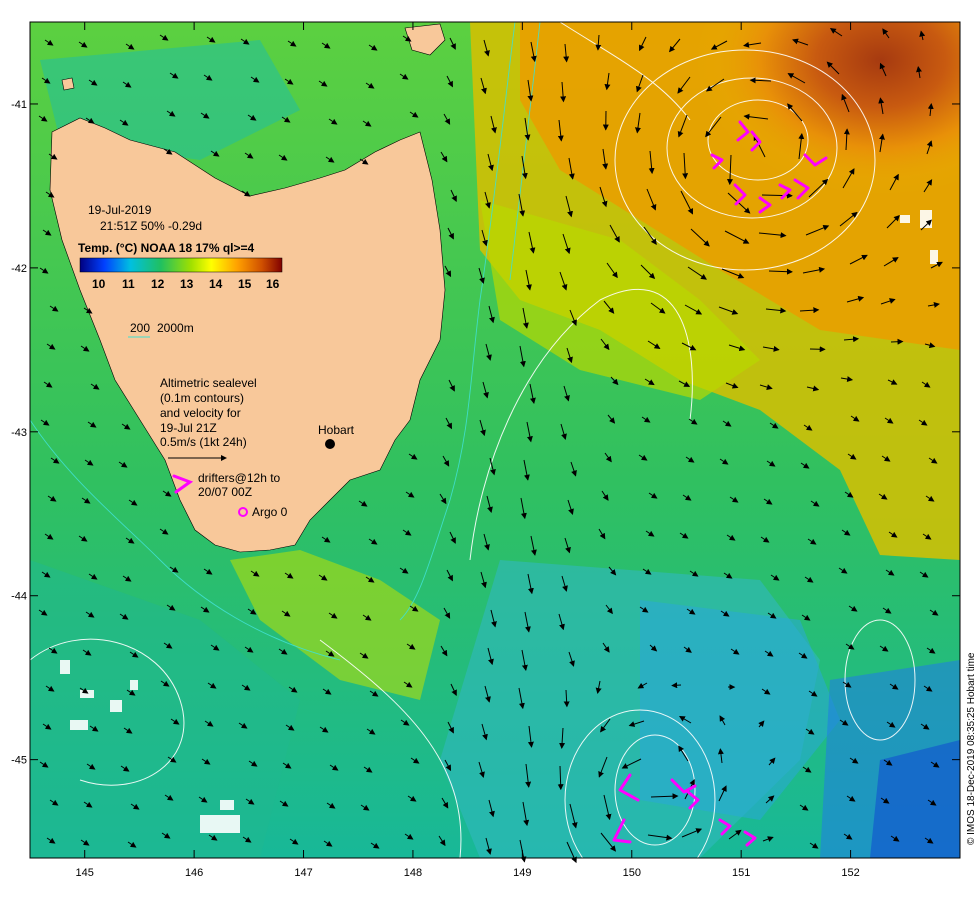  I want to click on lat-tick-label: -45, so click(19, 761).